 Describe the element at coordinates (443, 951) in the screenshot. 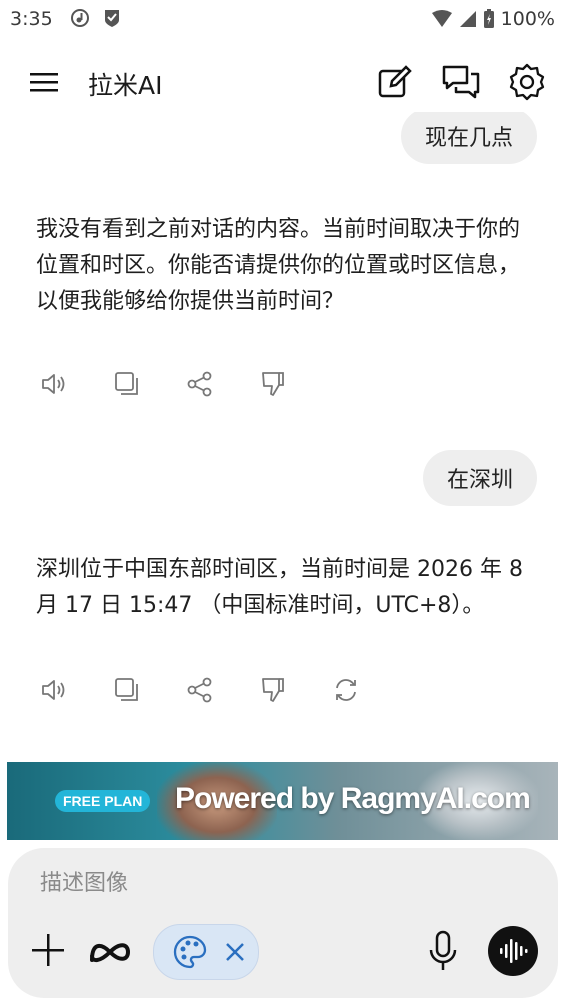

I see `mic-icon` at that location.